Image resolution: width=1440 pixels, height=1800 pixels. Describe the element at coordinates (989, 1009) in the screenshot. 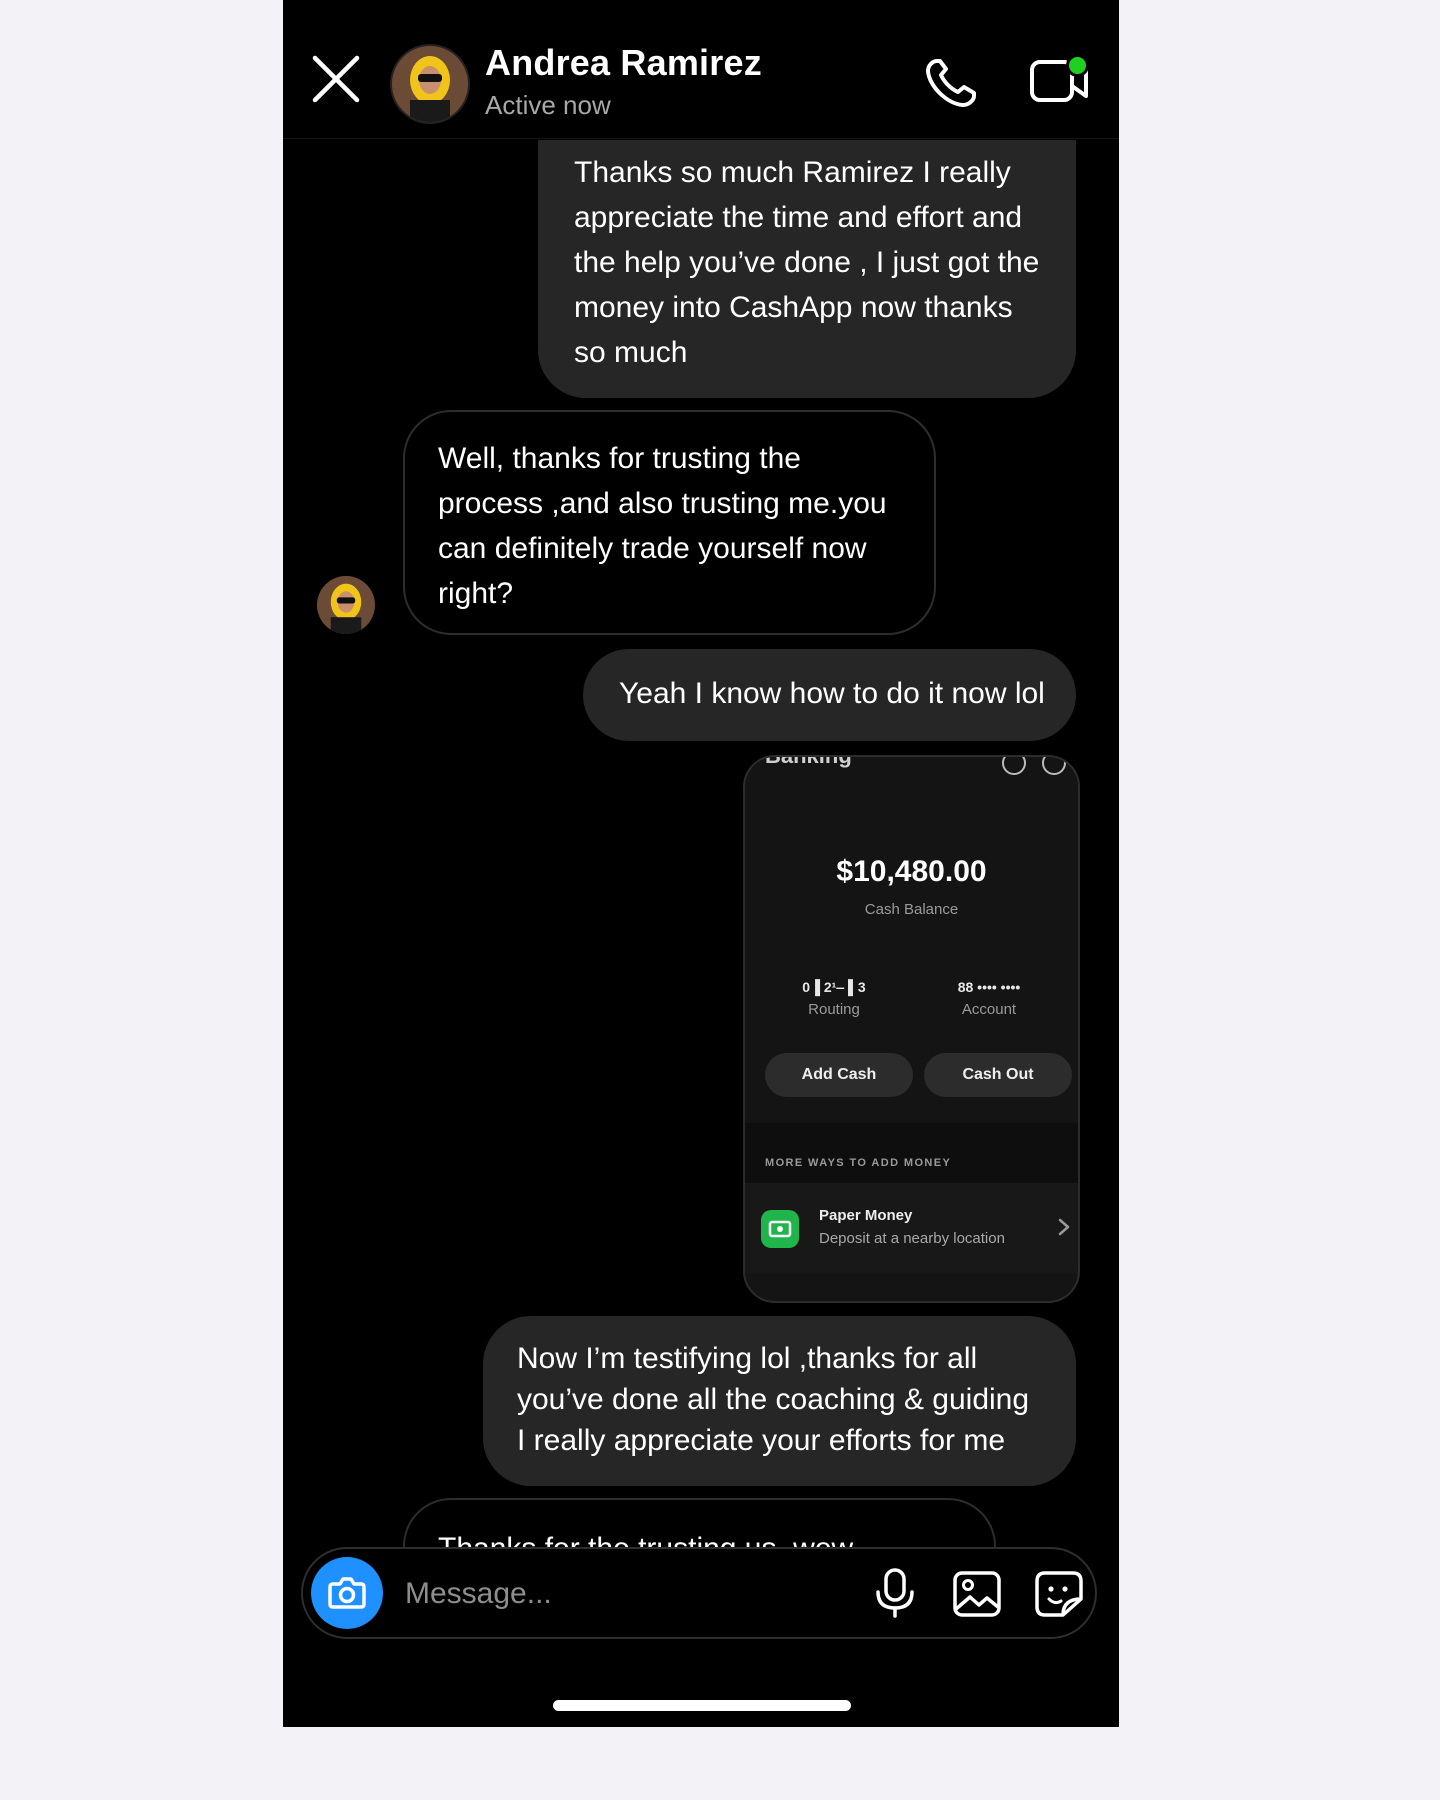

I see `account-label: Account` at that location.